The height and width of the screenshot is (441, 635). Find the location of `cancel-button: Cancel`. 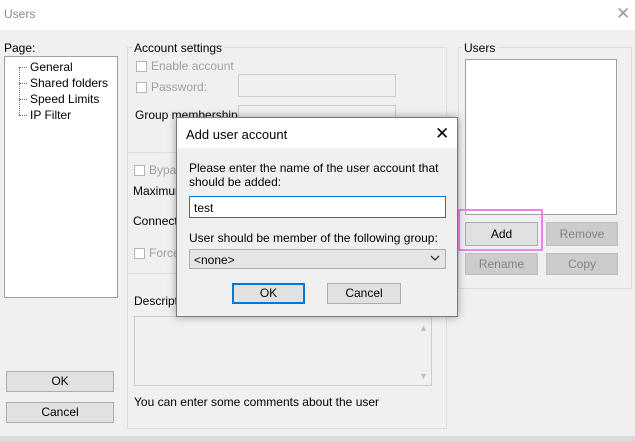

cancel-button: Cancel is located at coordinates (60, 412).